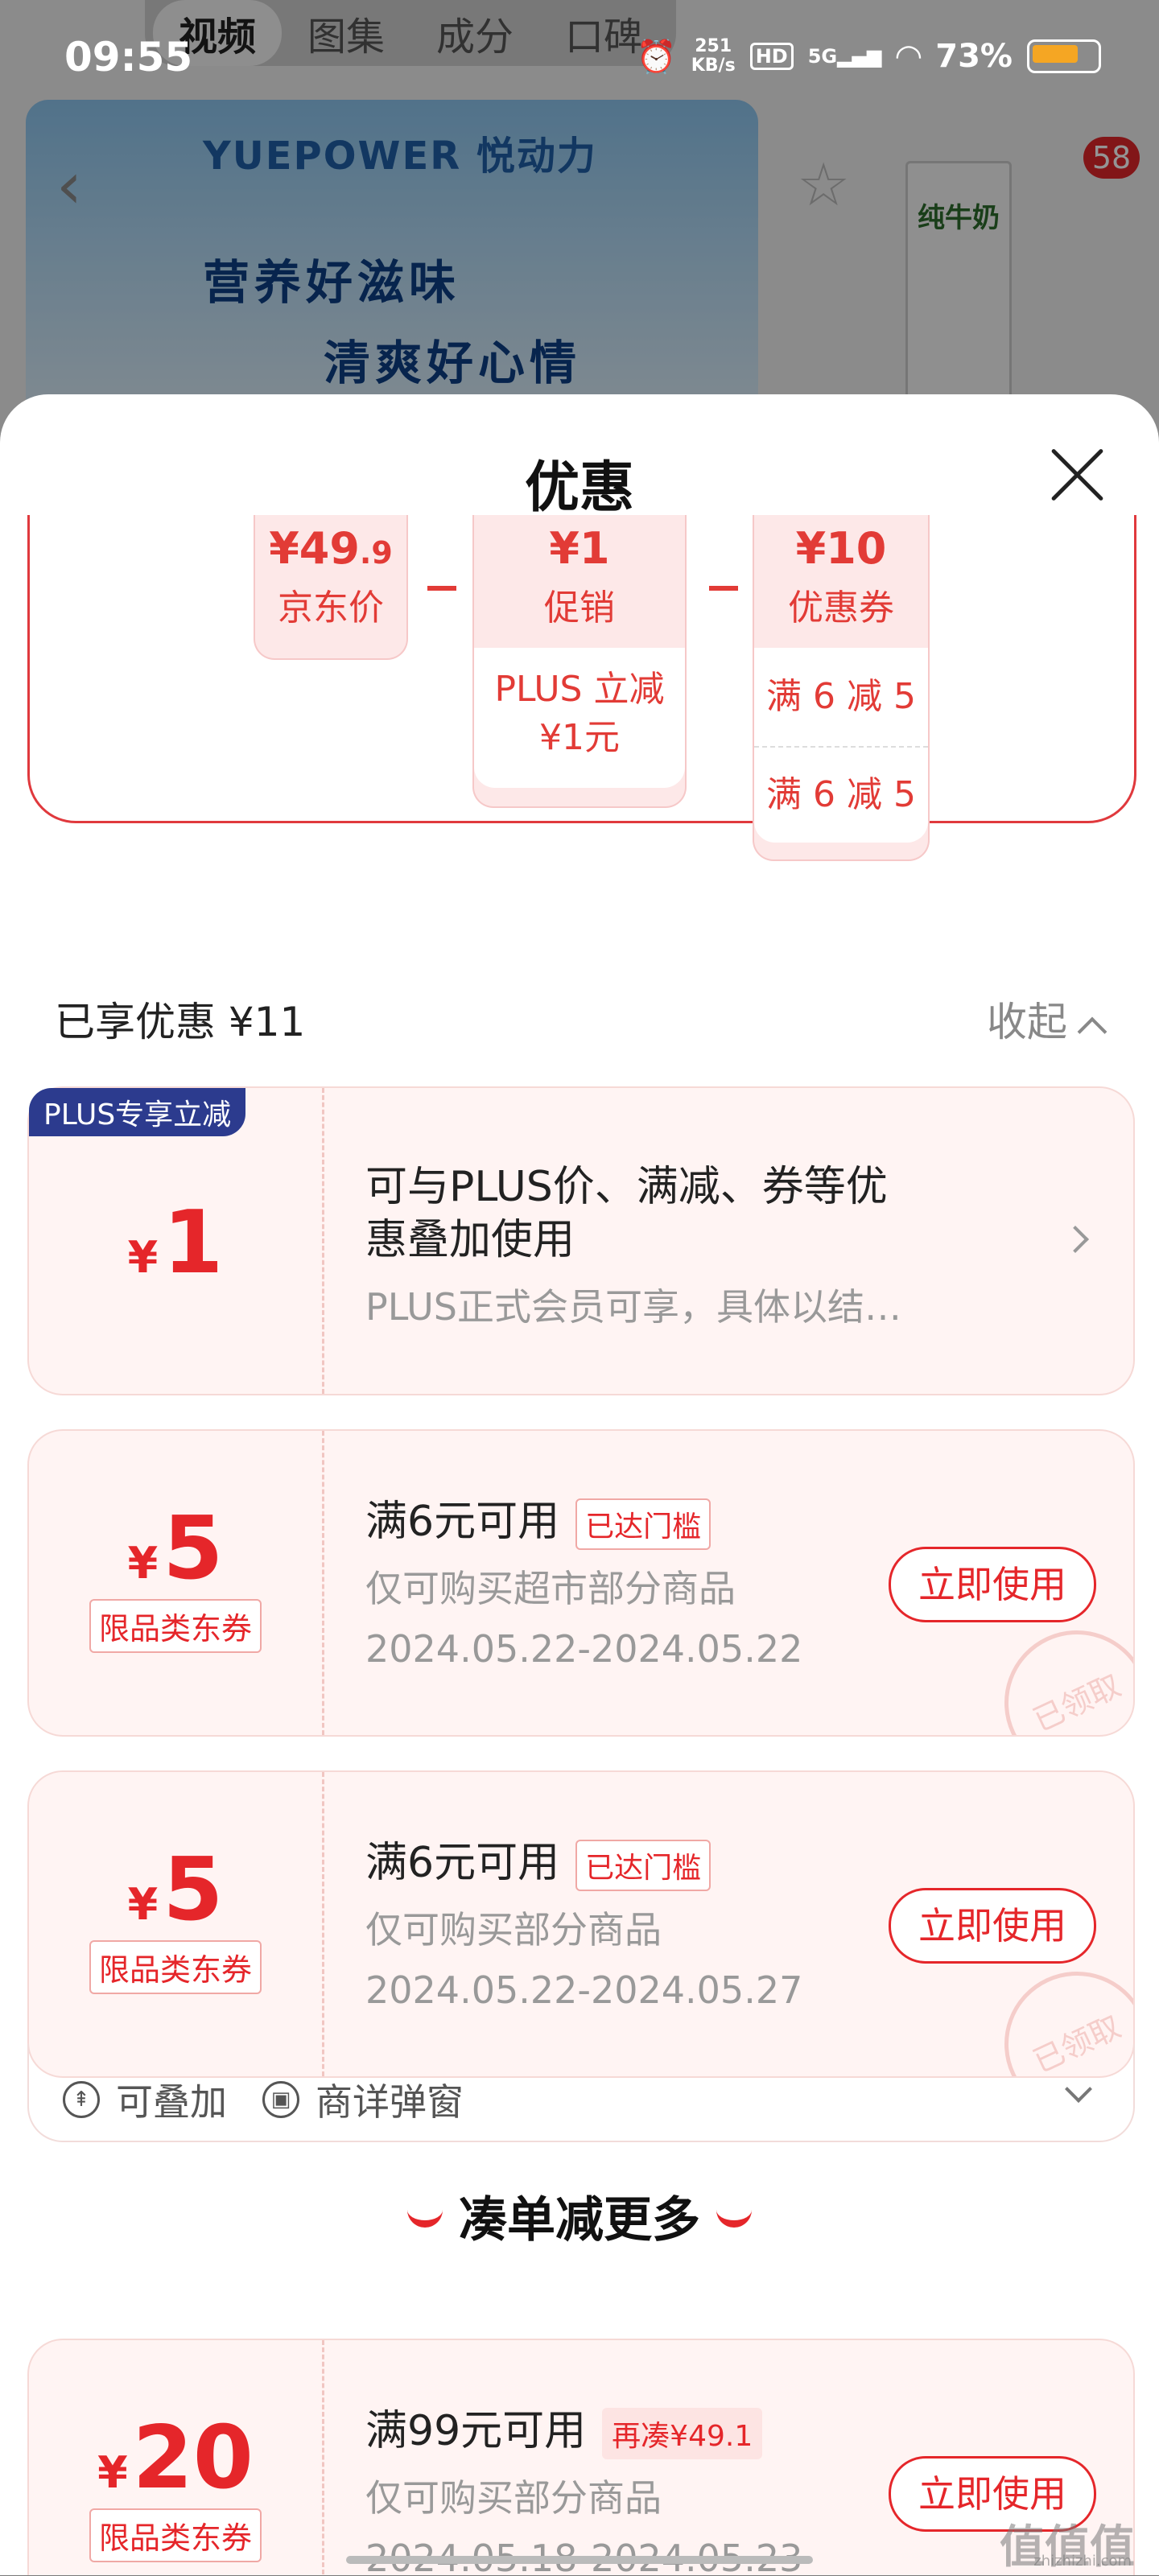  Describe the element at coordinates (579, 488) in the screenshot. I see `sheet-title: 优惠` at that location.